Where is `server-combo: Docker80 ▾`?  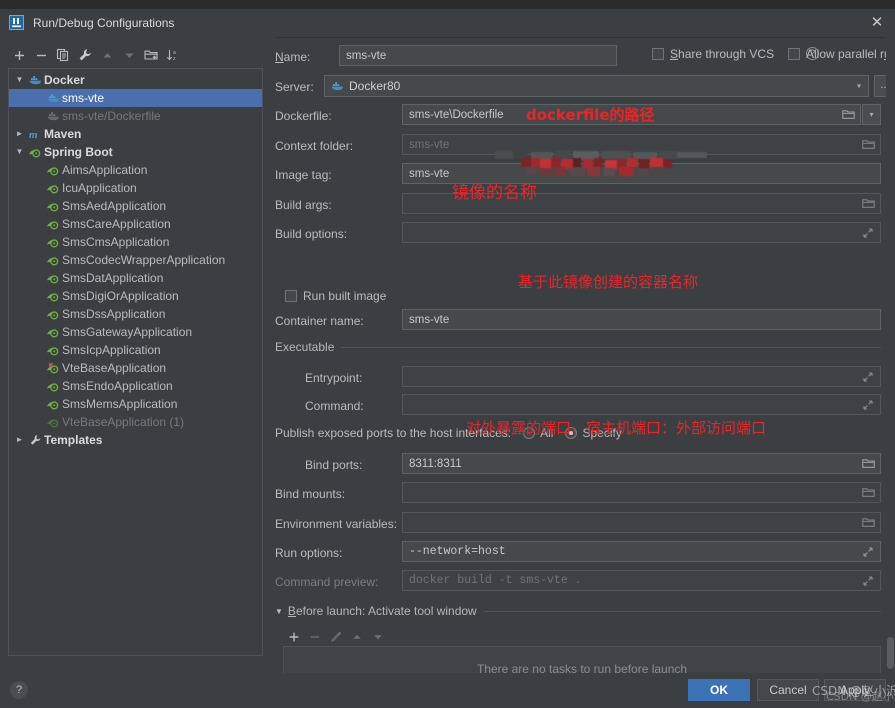 server-combo: Docker80 ▾ is located at coordinates (596, 86).